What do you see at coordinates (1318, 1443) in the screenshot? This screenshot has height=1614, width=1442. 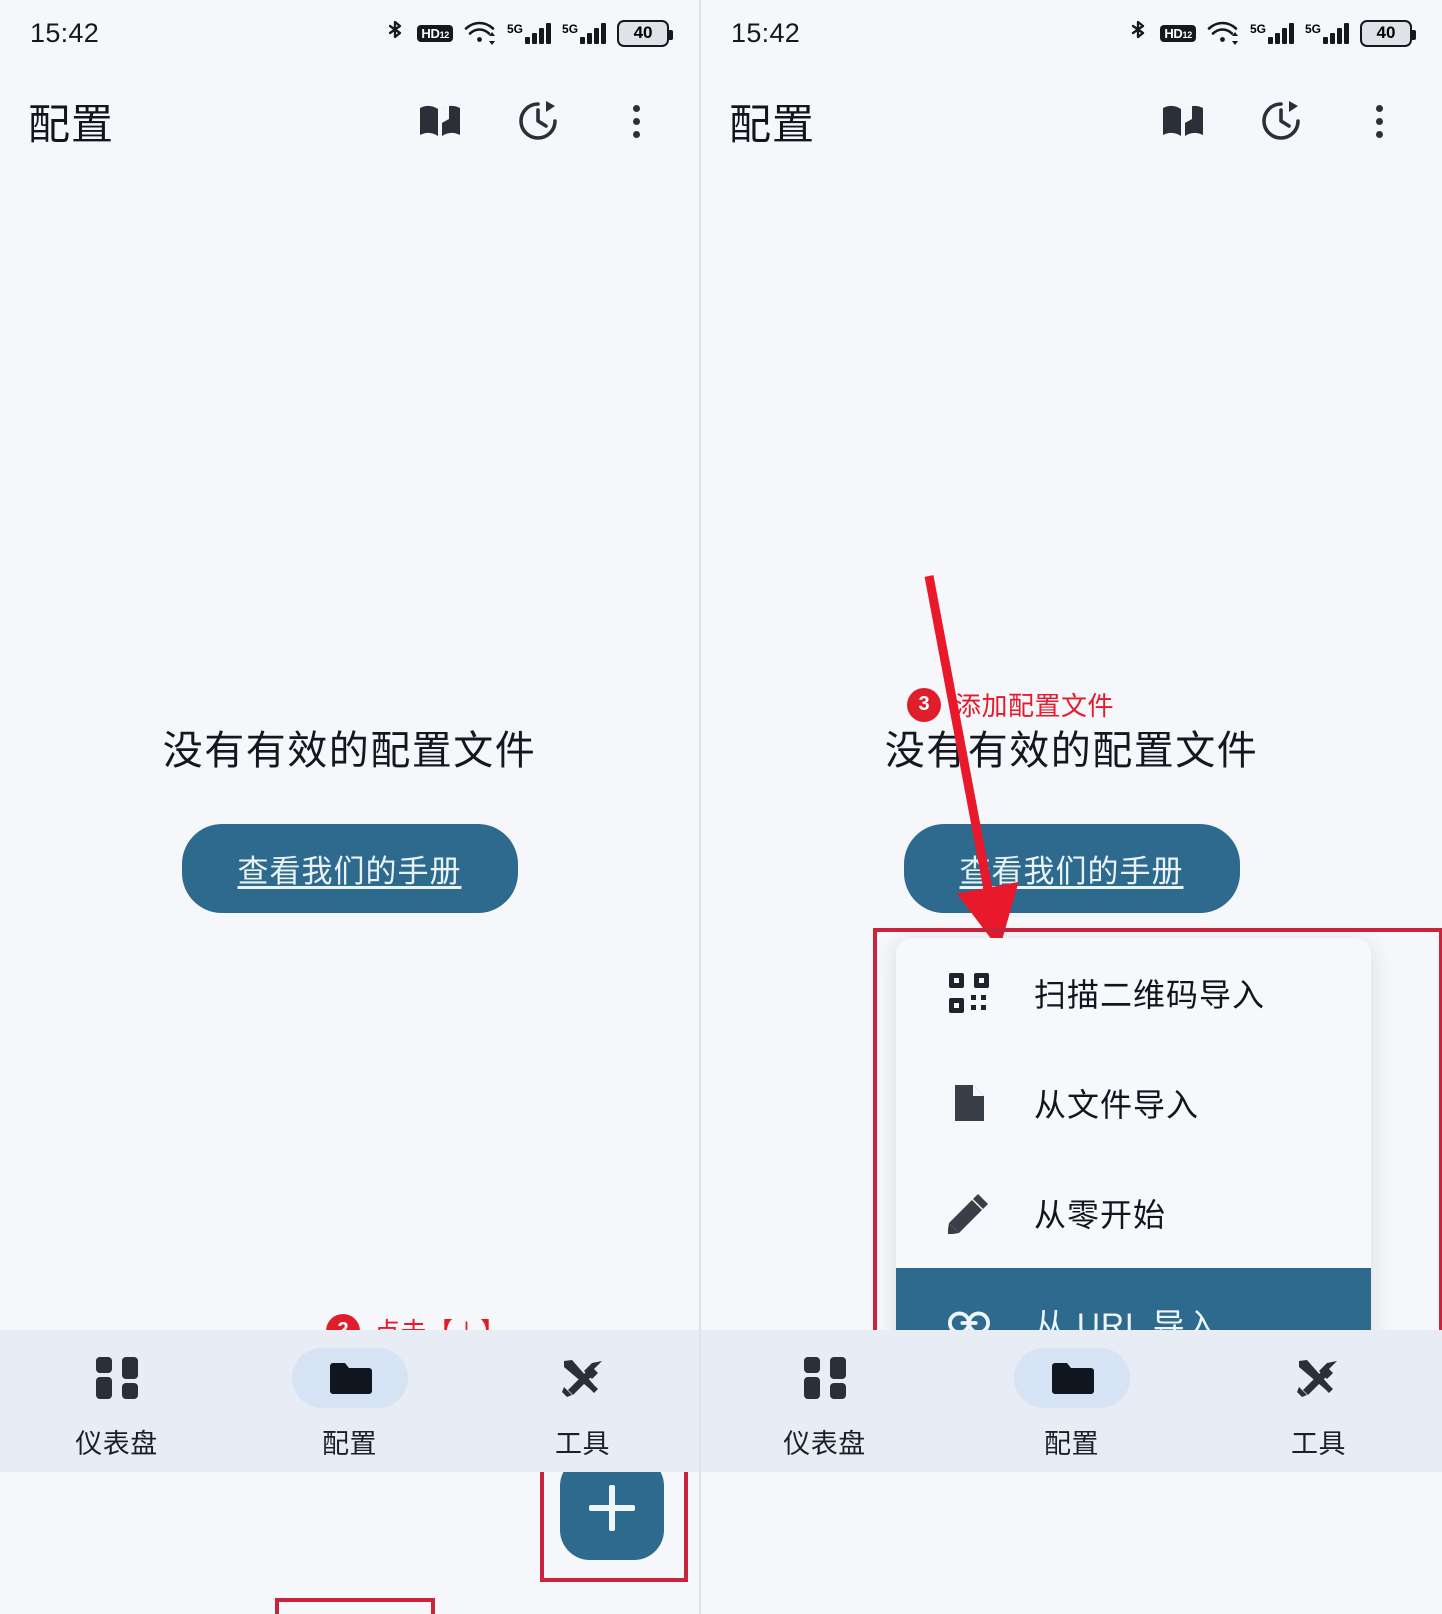 I see `nav-label-tools-right: 工具` at bounding box center [1318, 1443].